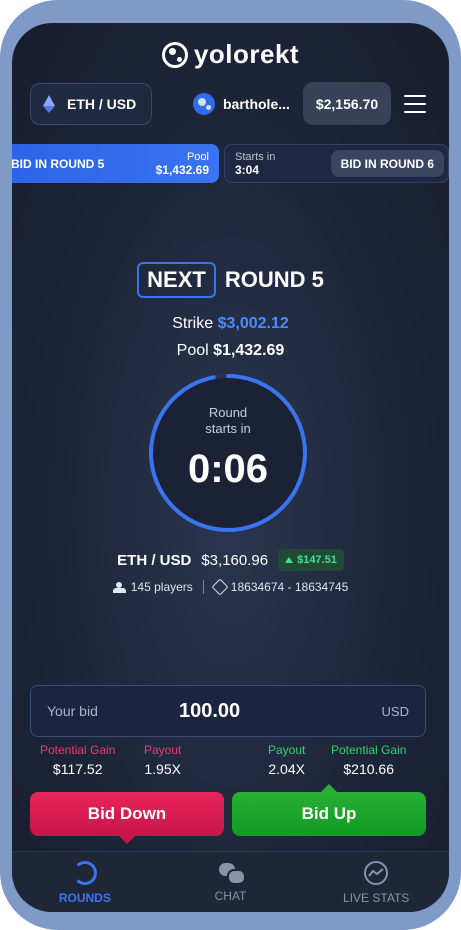 The image size is (461, 930). I want to click on bid-amount-input: Your bid 100.00 USD, so click(228, 711).